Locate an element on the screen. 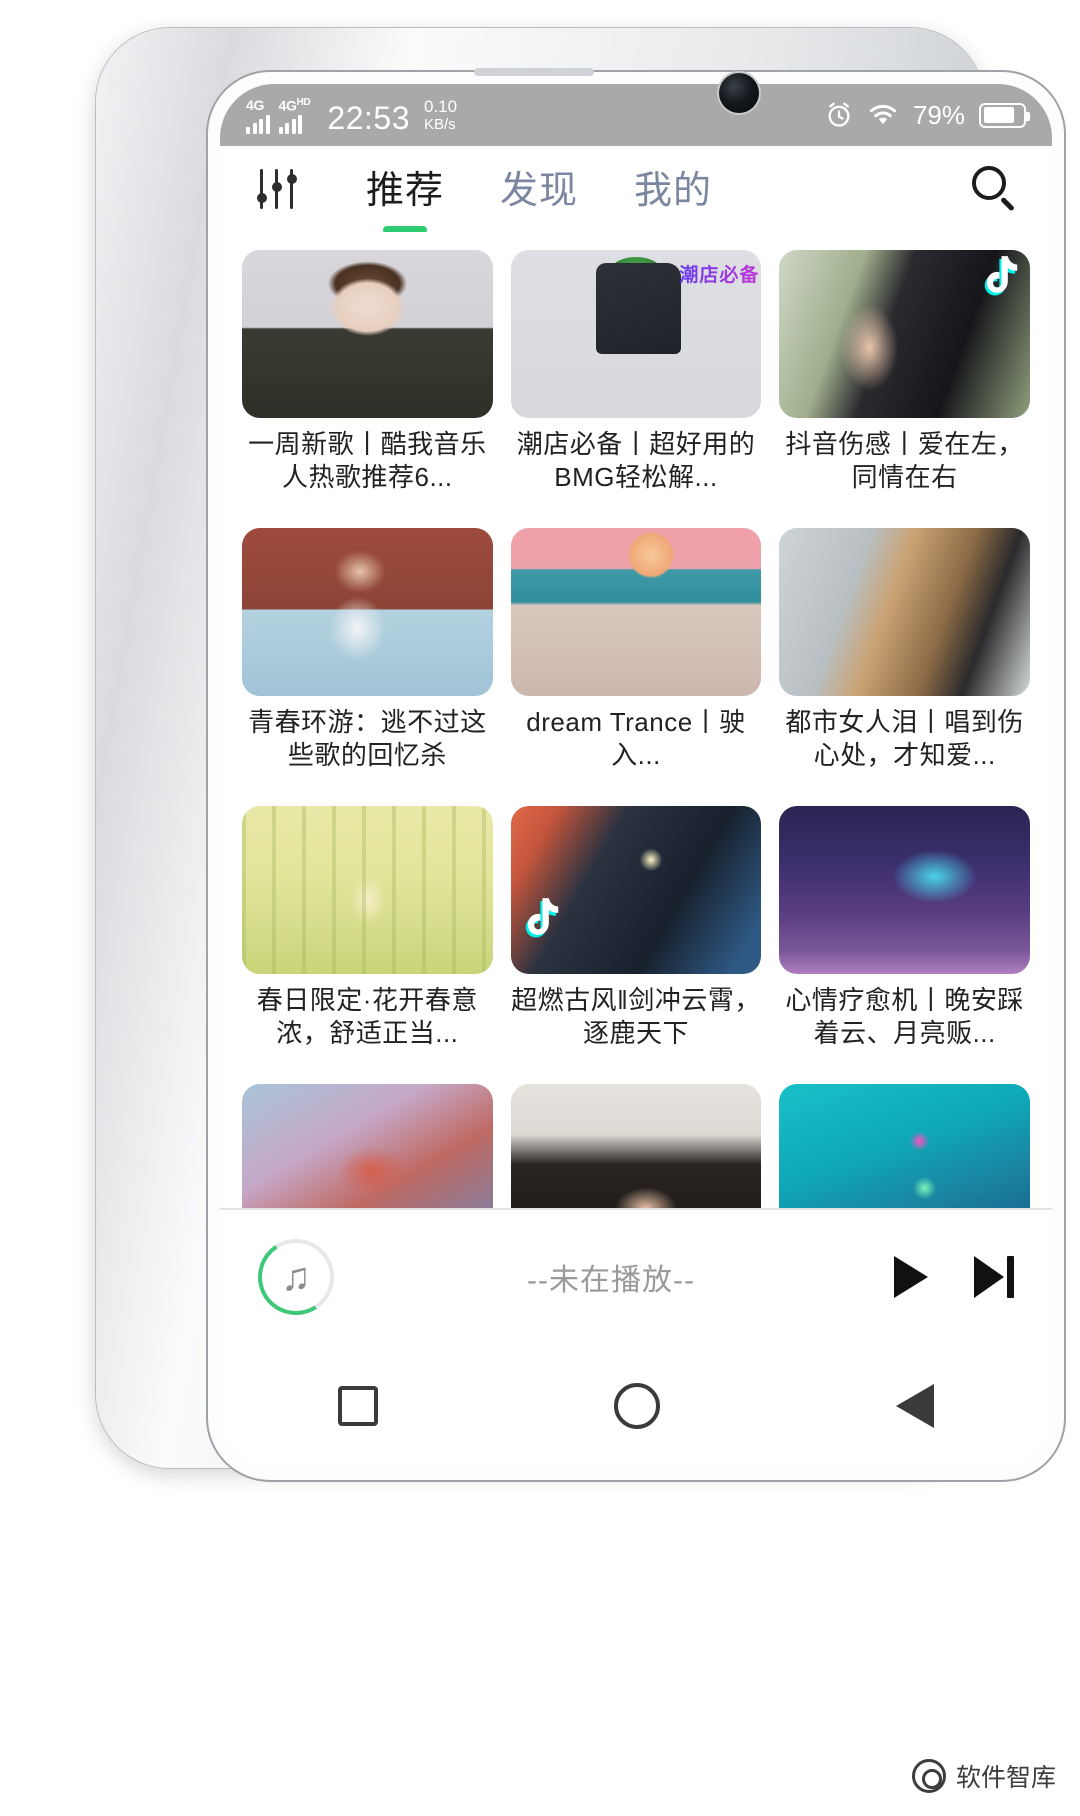 The image size is (1080, 1816). next-track-button is located at coordinates (994, 1277).